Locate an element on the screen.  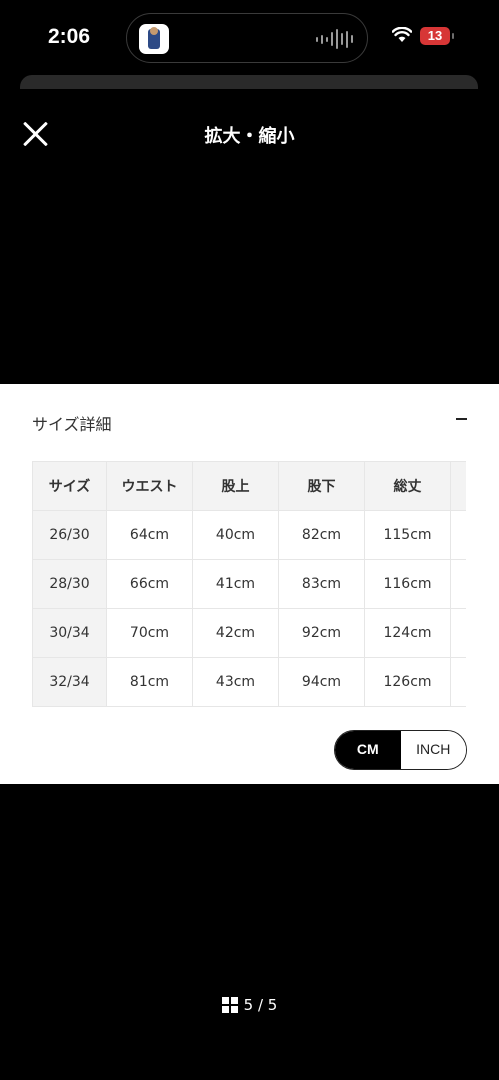
table-row: 32/34 81cm 43cm 94cm 126cm is located at coordinates (249, 682).